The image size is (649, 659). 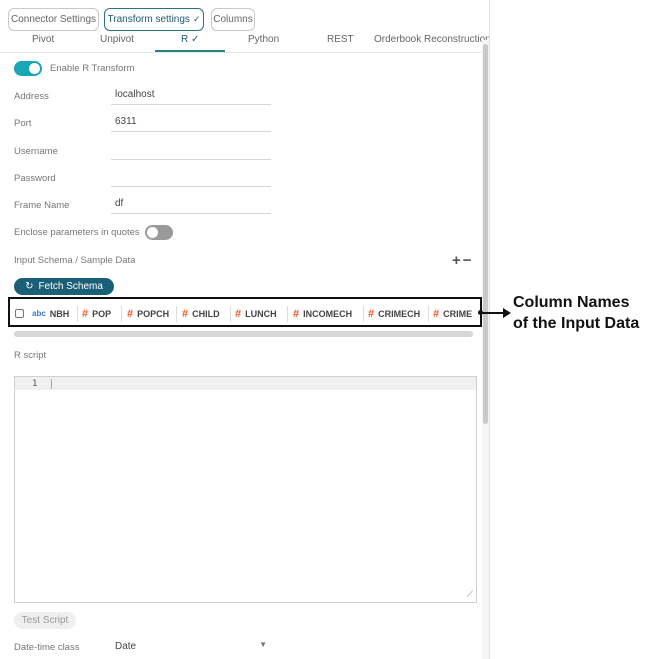 I want to click on column-header: # CRIMECH, so click(x=394, y=313).